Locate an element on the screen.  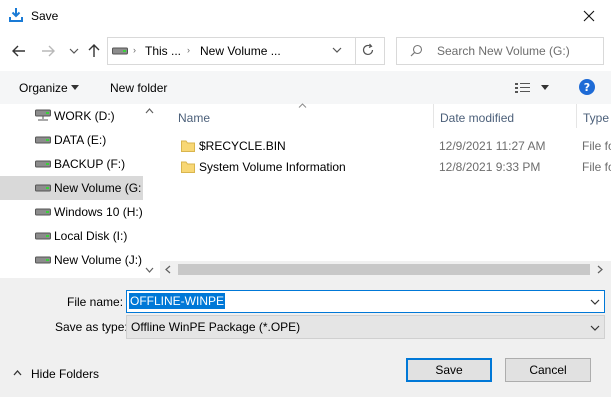
forward-arrow-icon is located at coordinates (48, 51).